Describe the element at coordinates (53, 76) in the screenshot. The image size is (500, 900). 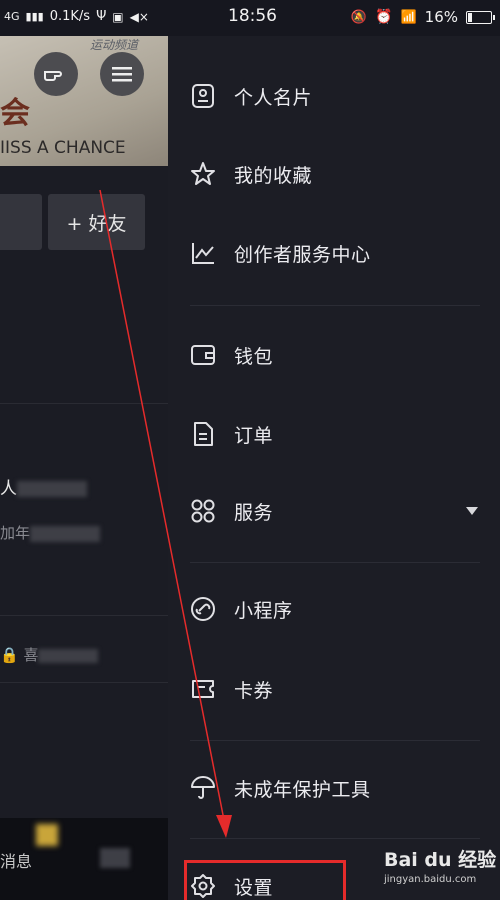
I see `hand-point-icon` at that location.